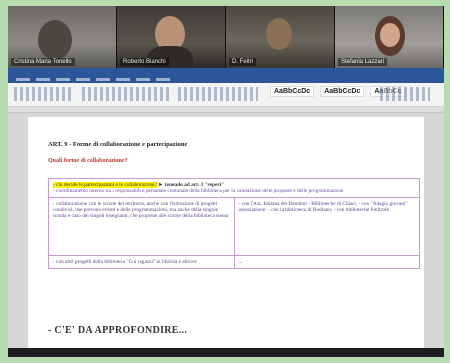 The width and height of the screenshot is (450, 363). Describe the element at coordinates (88, 161) in the screenshot. I see `section-subheading: Quali forme di collaborazione?` at that location.